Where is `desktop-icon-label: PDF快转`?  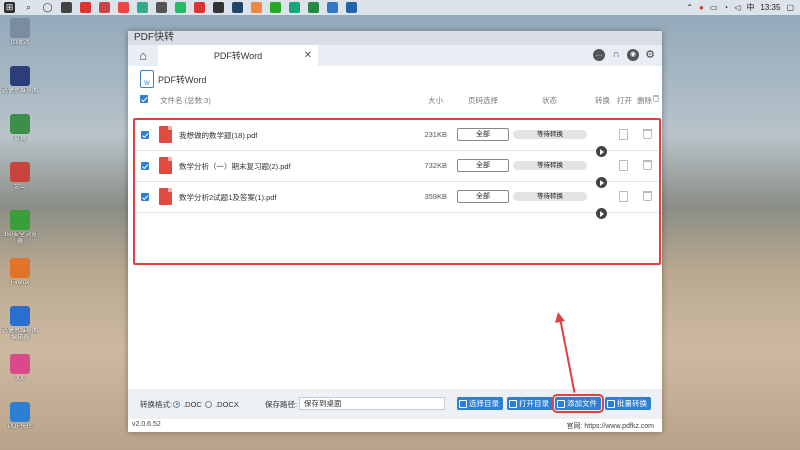 desktop-icon-label: PDF快转 is located at coordinates (19, 427).